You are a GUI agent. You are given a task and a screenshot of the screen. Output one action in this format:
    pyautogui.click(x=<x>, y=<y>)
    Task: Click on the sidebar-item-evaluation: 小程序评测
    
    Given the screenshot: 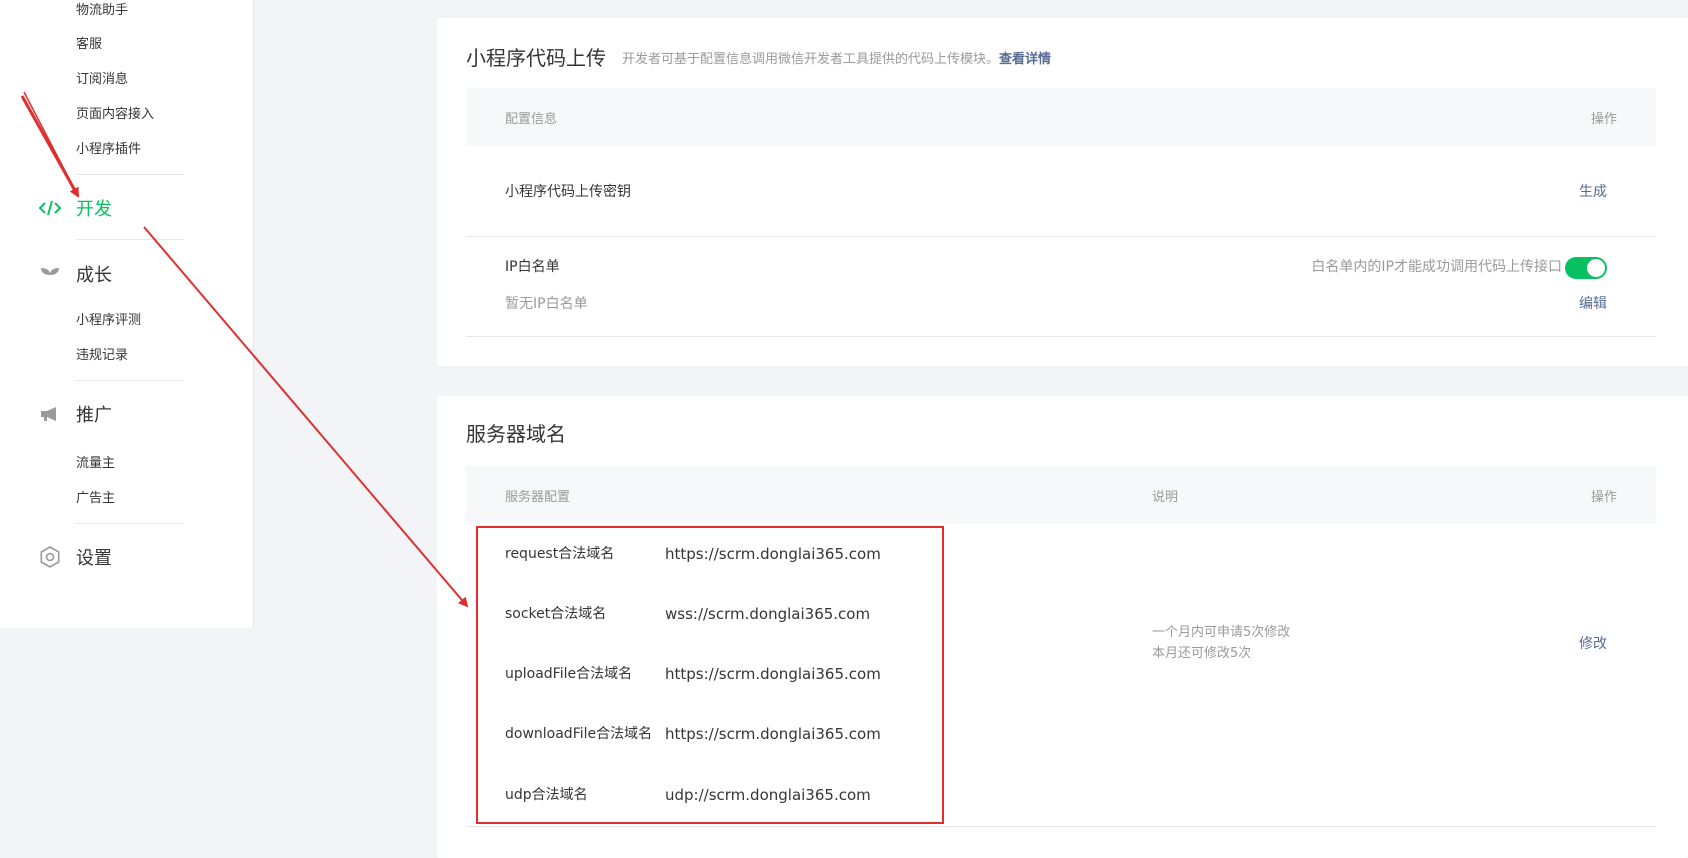 What is the action you would take?
    pyautogui.click(x=108, y=321)
    